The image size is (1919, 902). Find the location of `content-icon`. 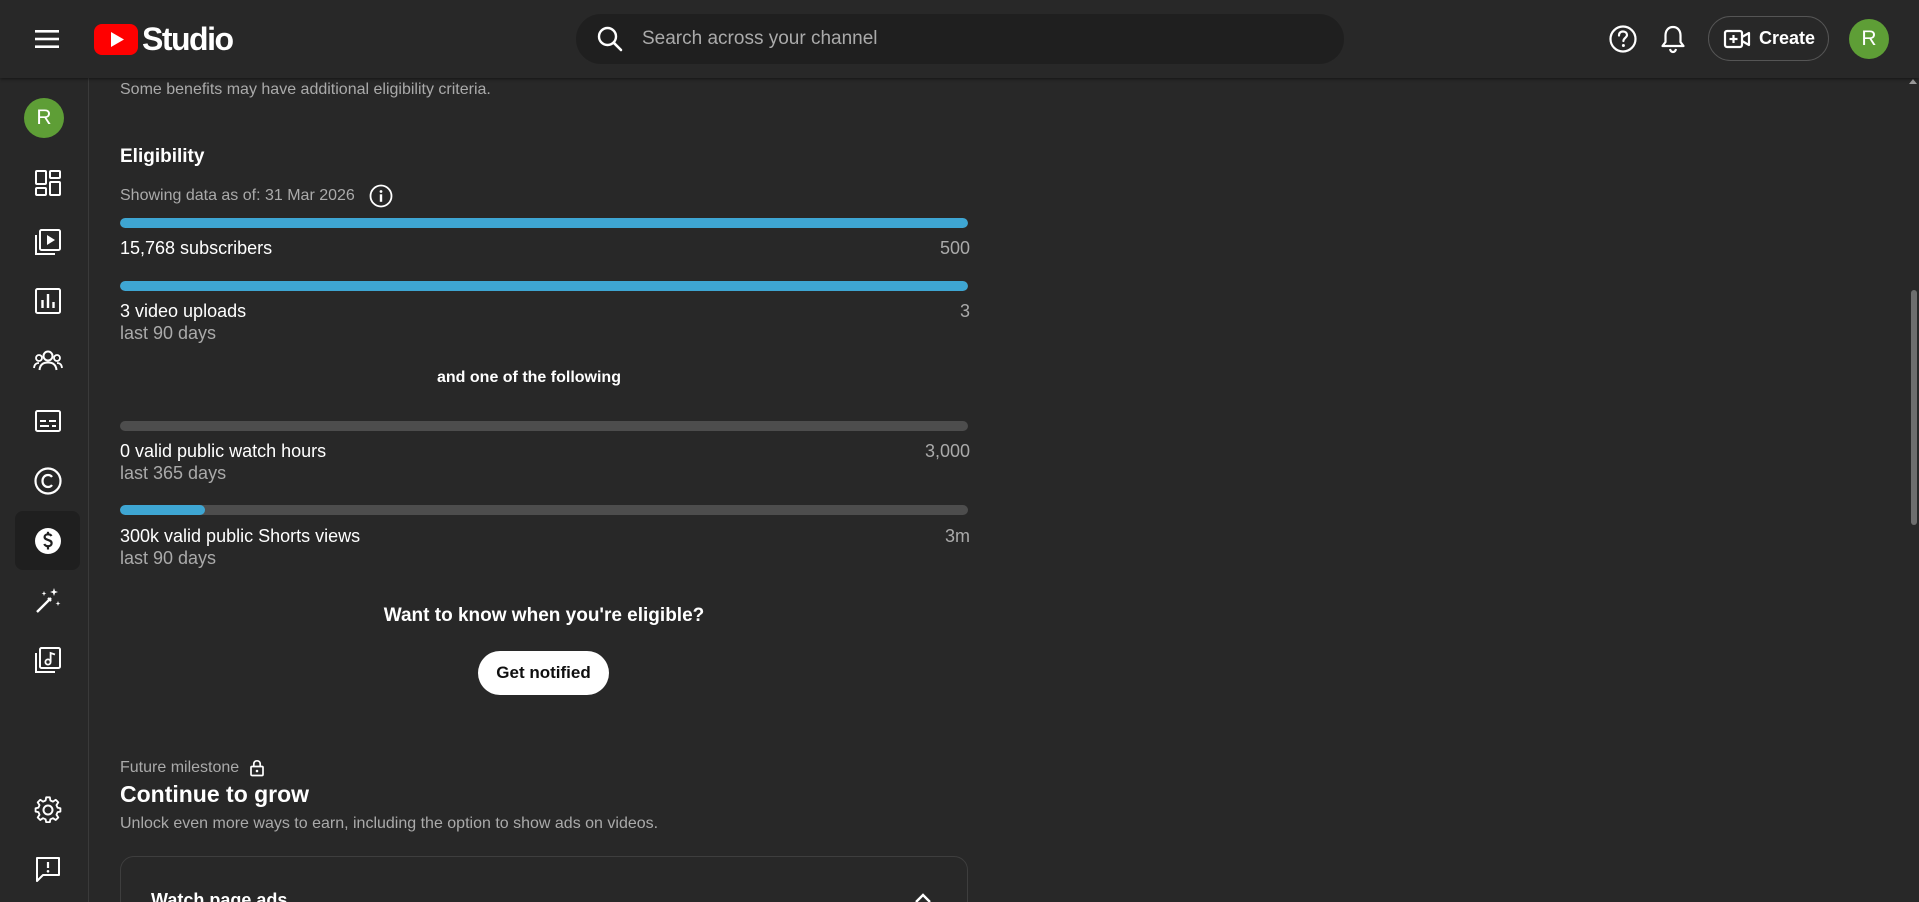

content-icon is located at coordinates (47, 241).